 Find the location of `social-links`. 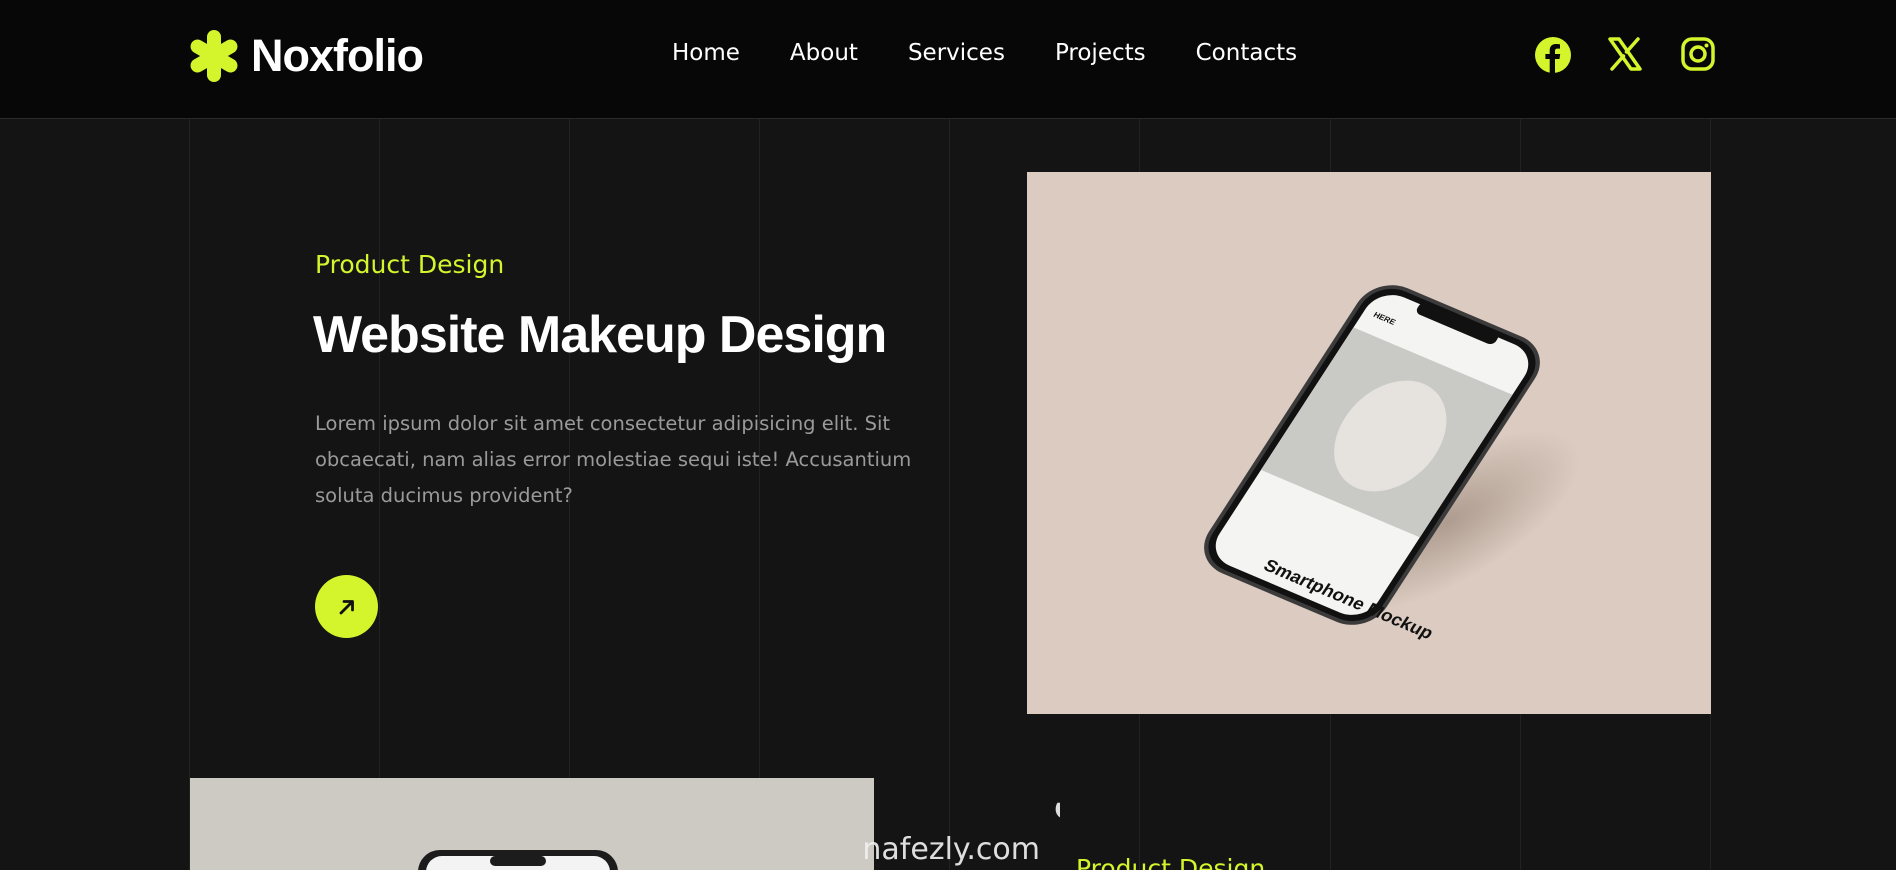

social-links is located at coordinates (1626, 55).